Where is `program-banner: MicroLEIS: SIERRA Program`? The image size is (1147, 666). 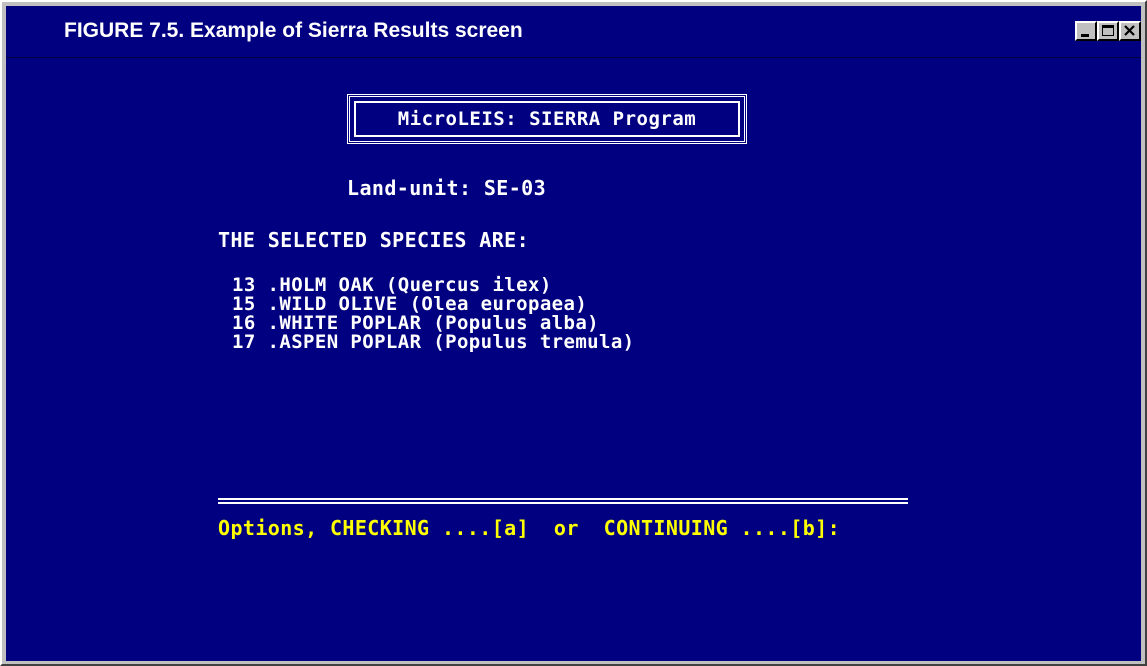
program-banner: MicroLEIS: SIERRA Program is located at coordinates (547, 119).